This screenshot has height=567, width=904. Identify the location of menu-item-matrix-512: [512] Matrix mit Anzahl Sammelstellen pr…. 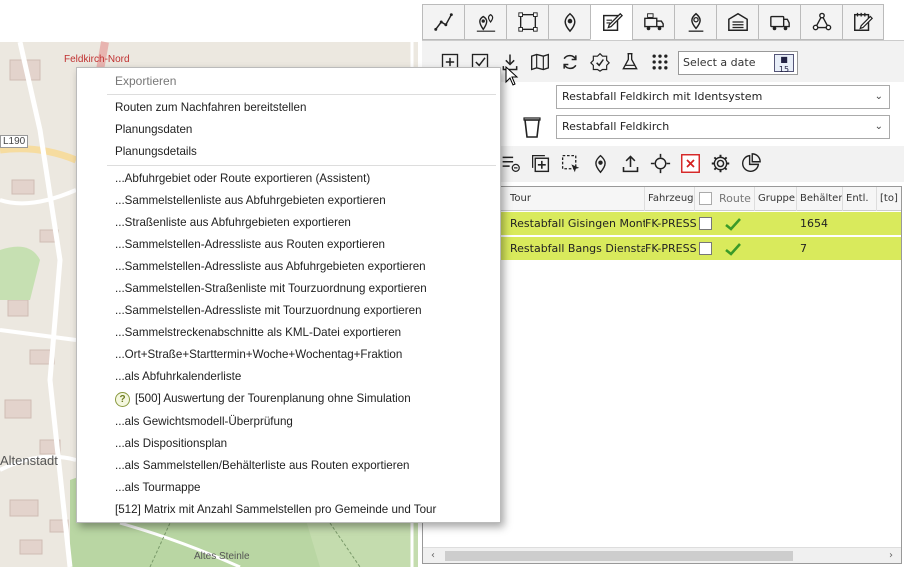
(275, 509).